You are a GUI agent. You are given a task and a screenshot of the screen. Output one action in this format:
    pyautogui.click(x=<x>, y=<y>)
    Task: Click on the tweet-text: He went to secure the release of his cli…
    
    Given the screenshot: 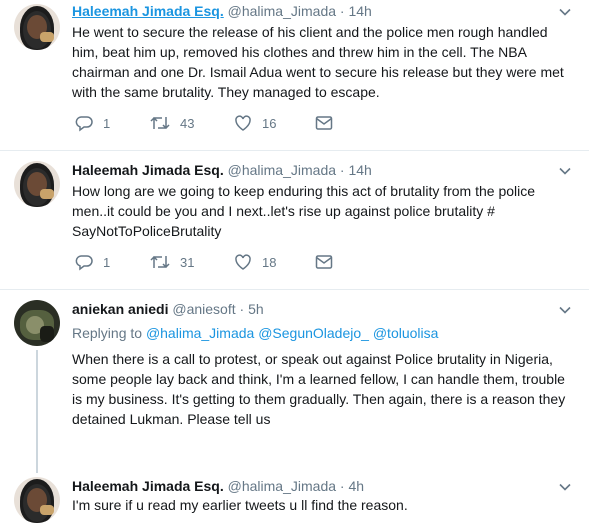 What is the action you would take?
    pyautogui.click(x=318, y=62)
    